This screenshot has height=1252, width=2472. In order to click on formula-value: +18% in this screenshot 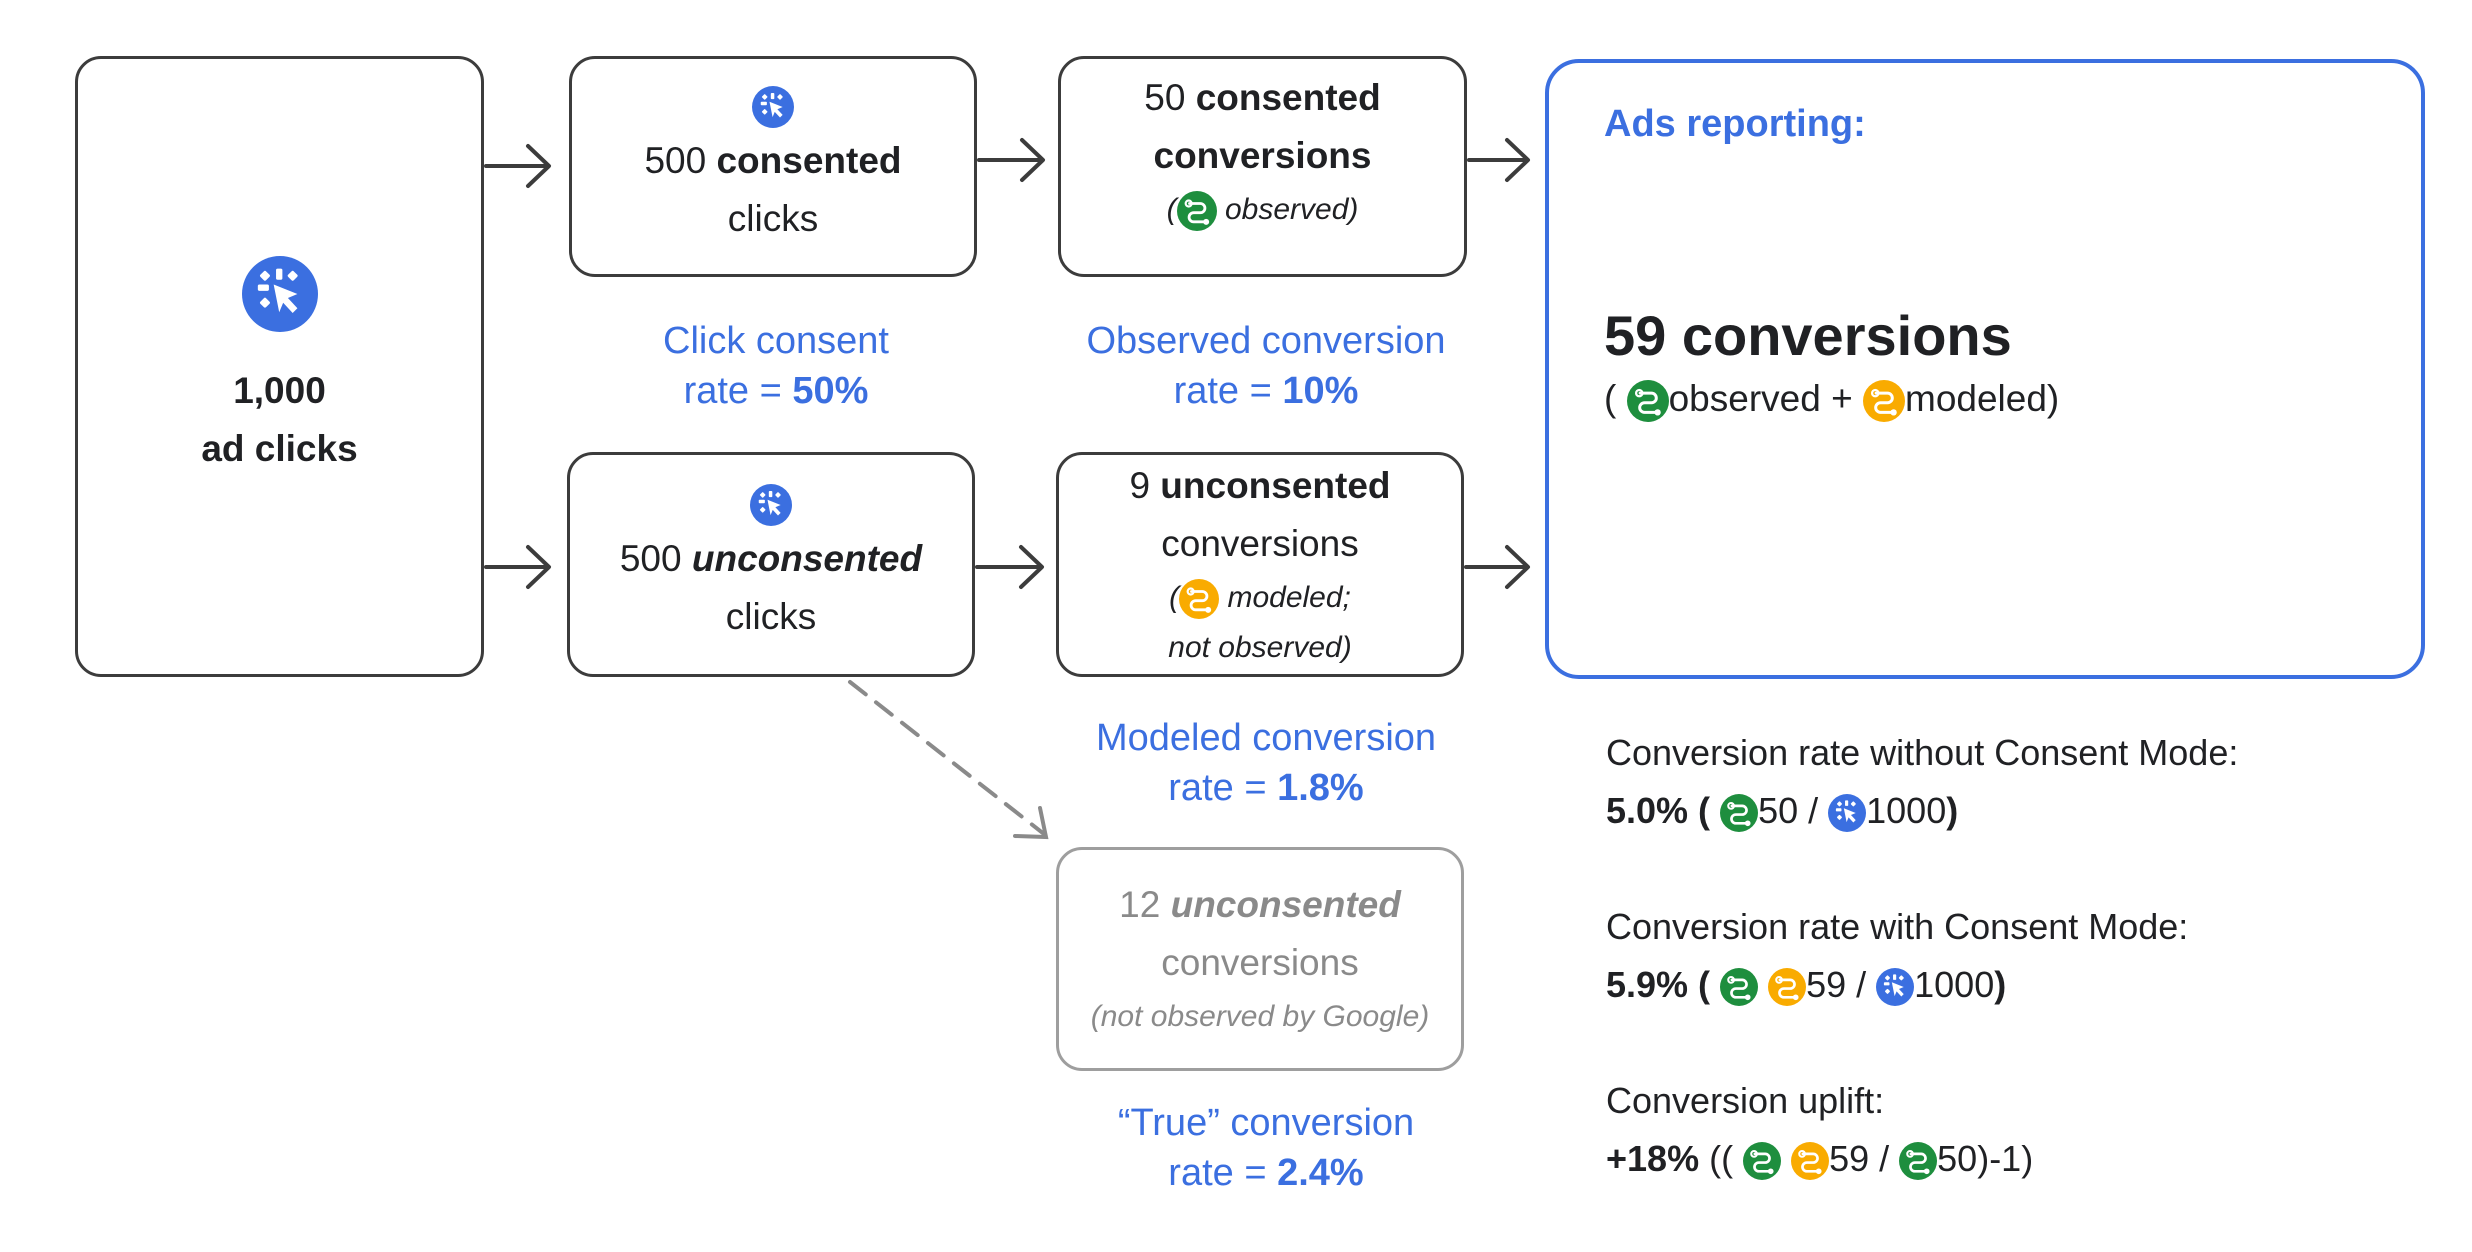, I will do `click(1653, 1158)`.